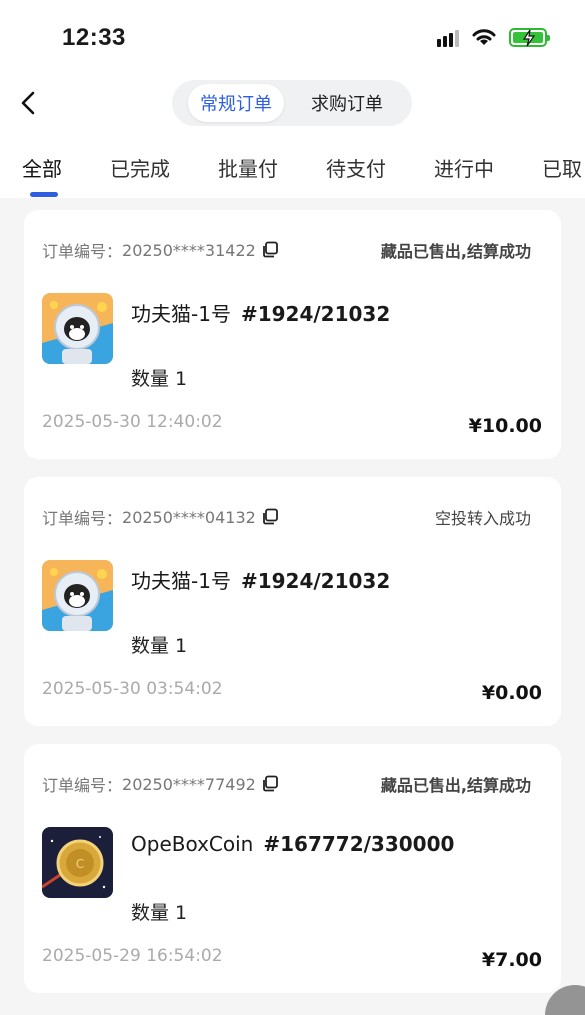  What do you see at coordinates (132, 422) in the screenshot?
I see `order-date: 2025-05-30 12:40:02` at bounding box center [132, 422].